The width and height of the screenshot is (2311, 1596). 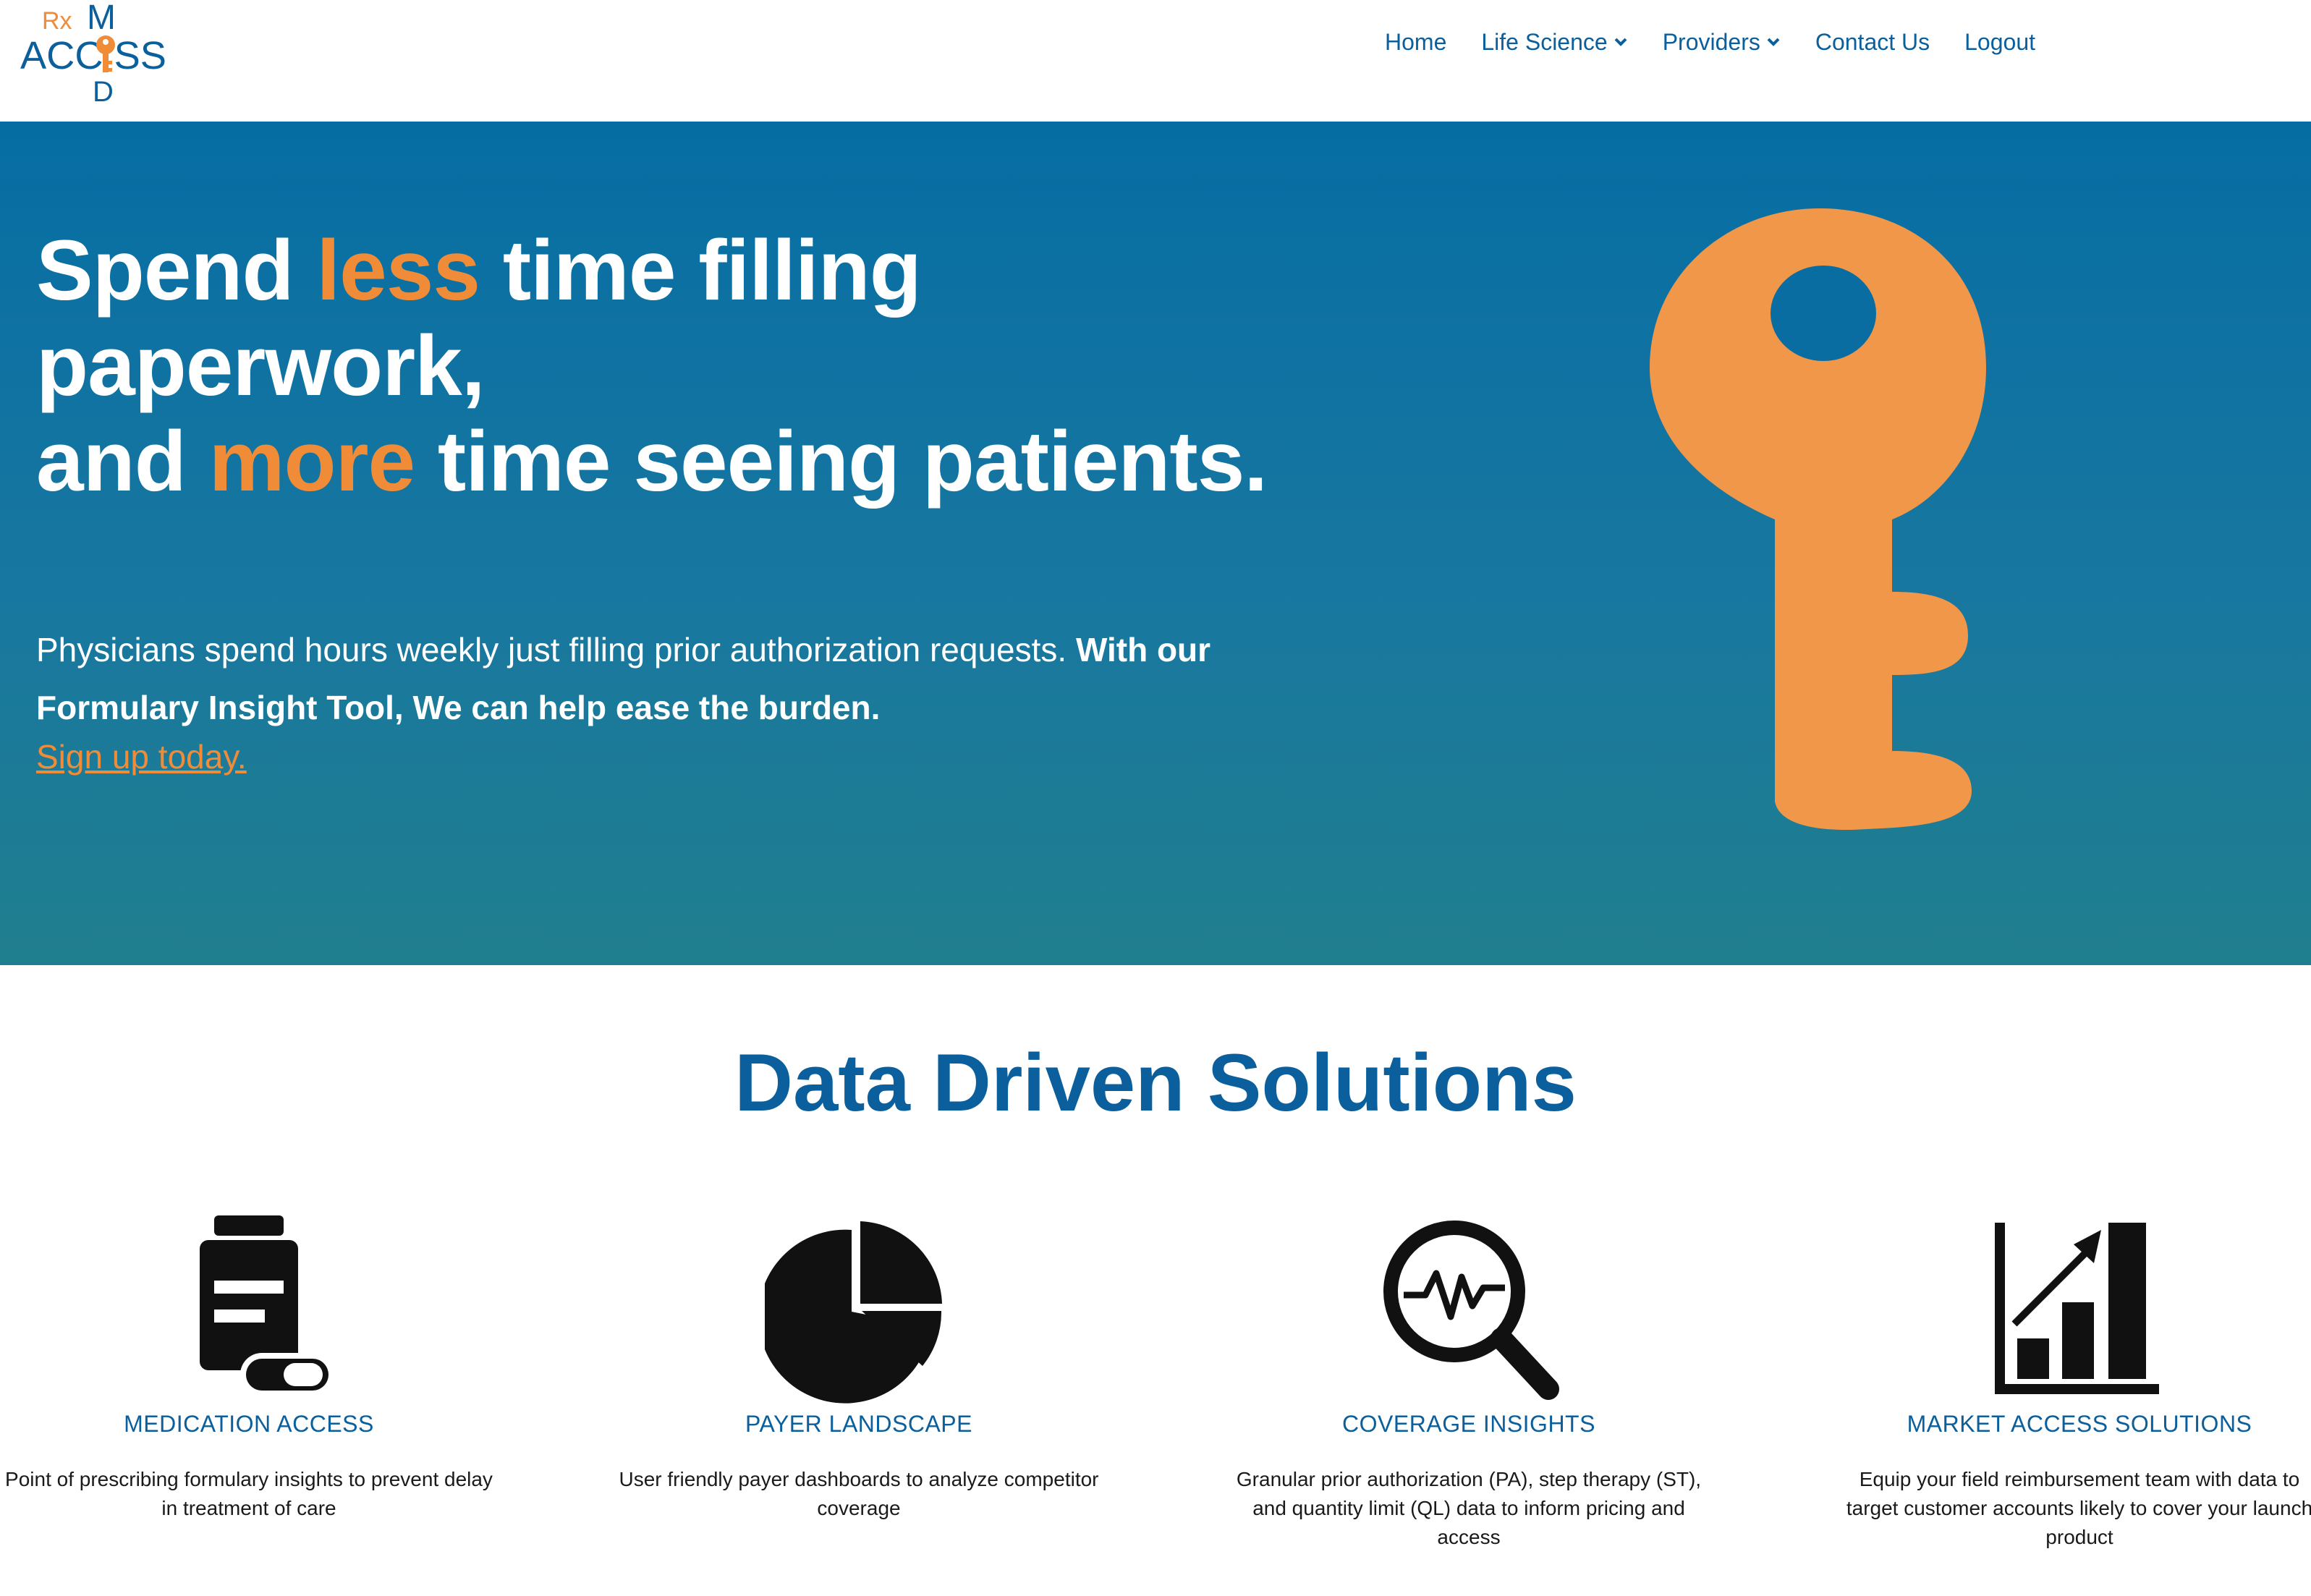 I want to click on sign-up-link: Sign up today., so click(x=141, y=756).